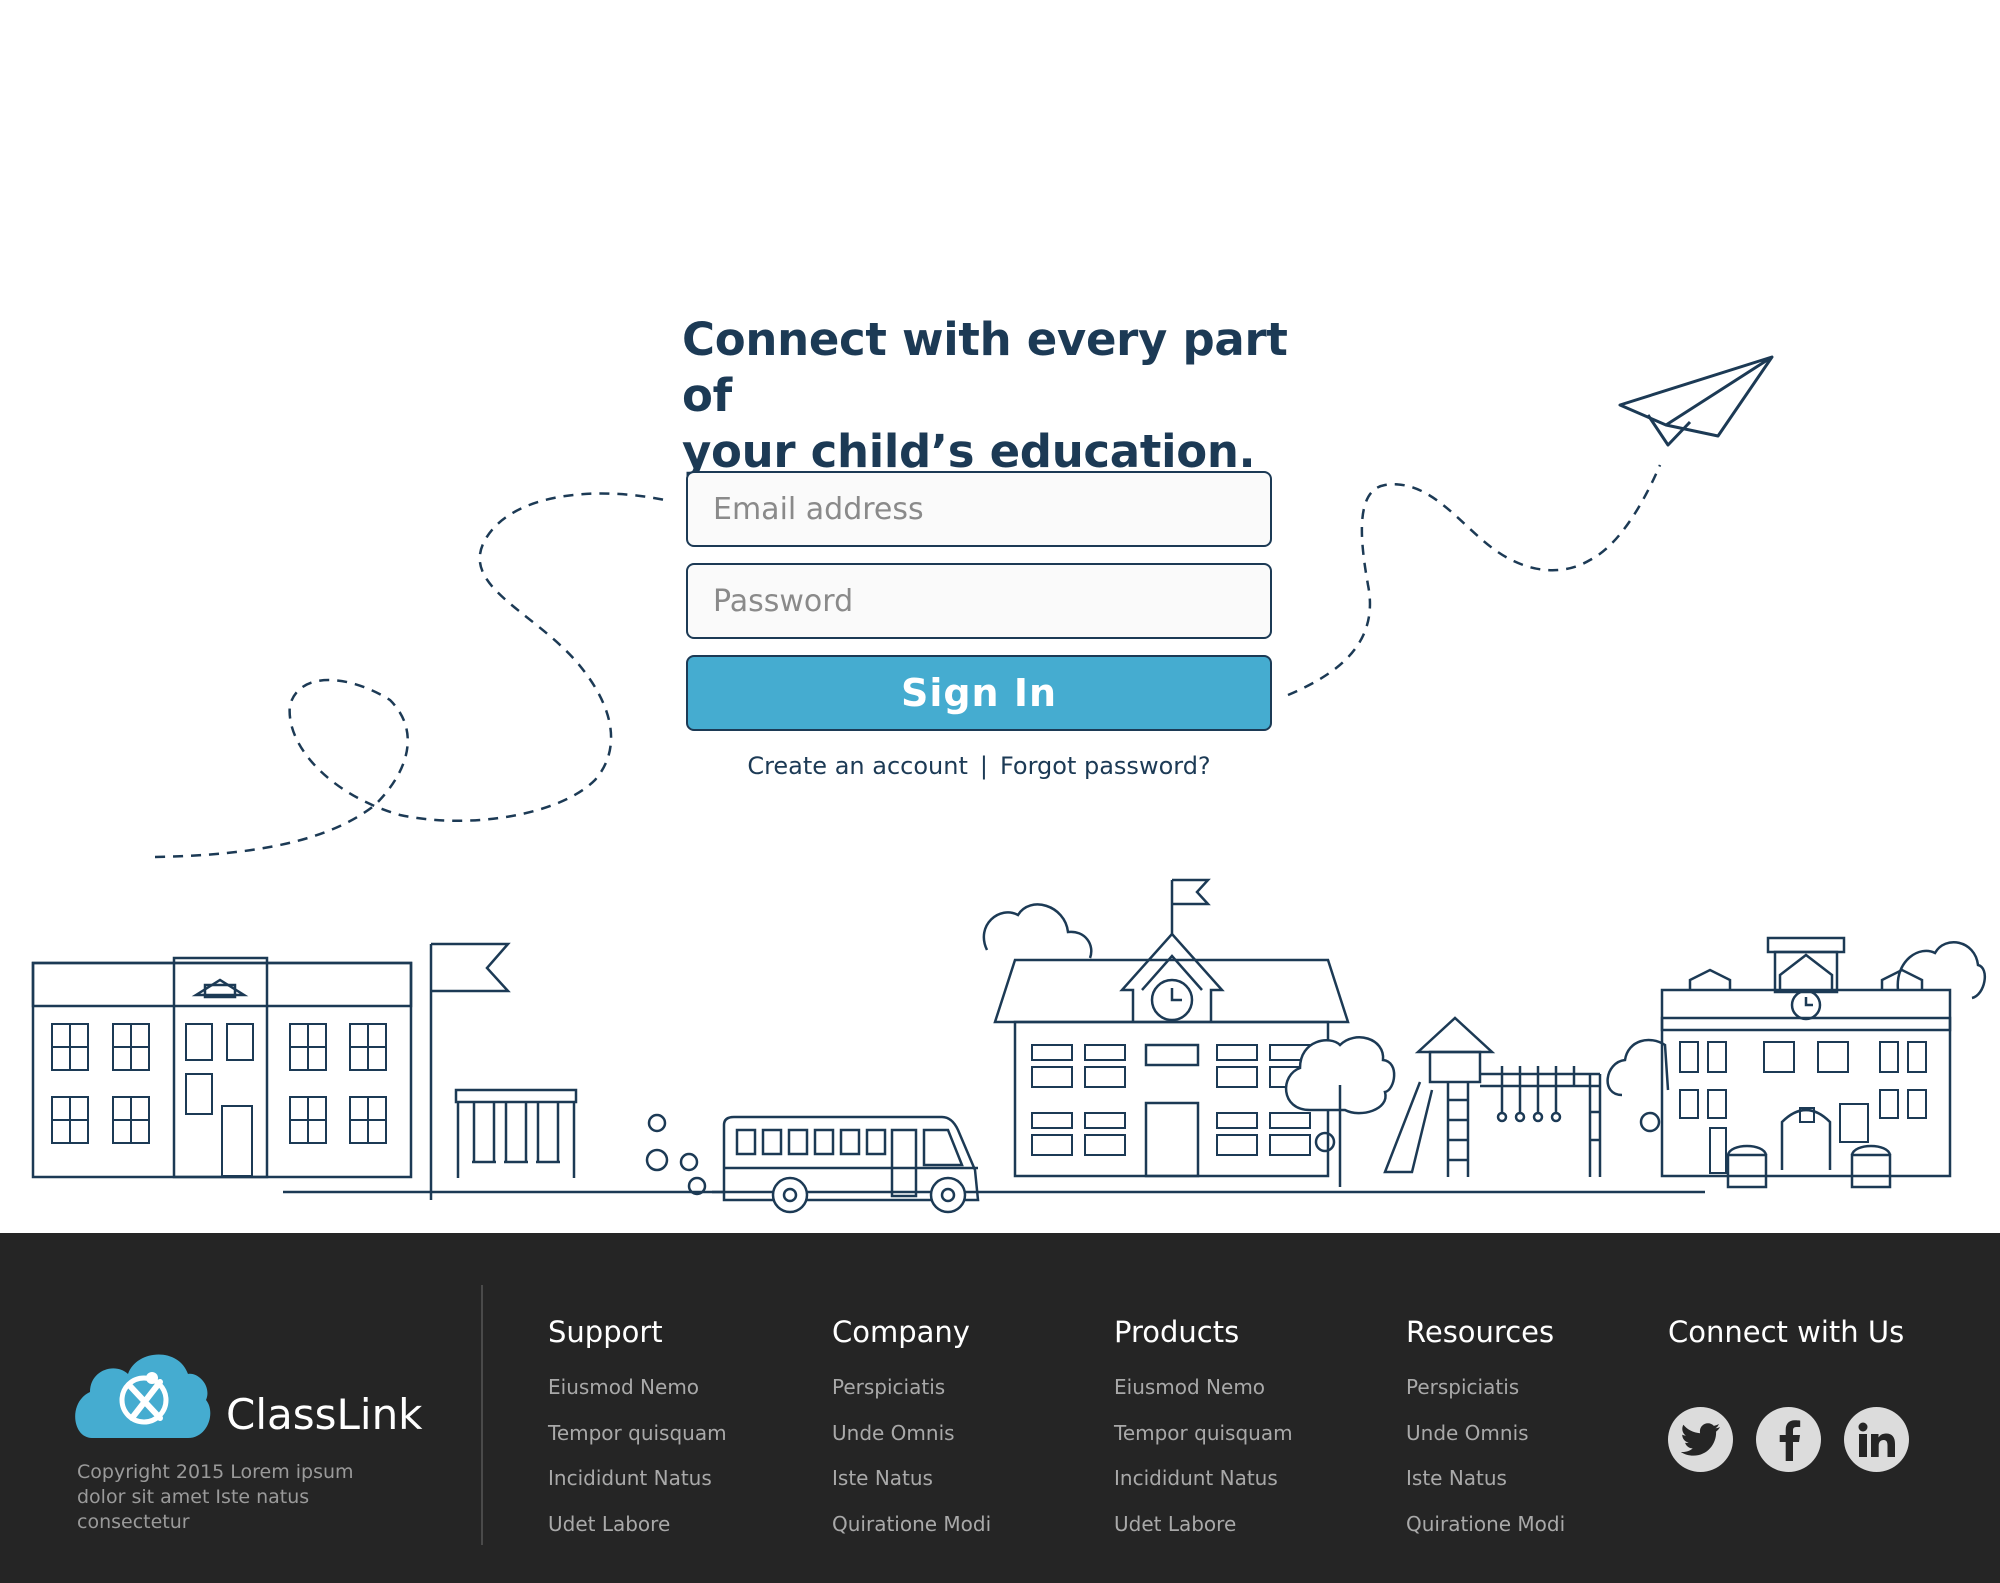 The height and width of the screenshot is (1583, 2000). I want to click on social-links, so click(1788, 1439).